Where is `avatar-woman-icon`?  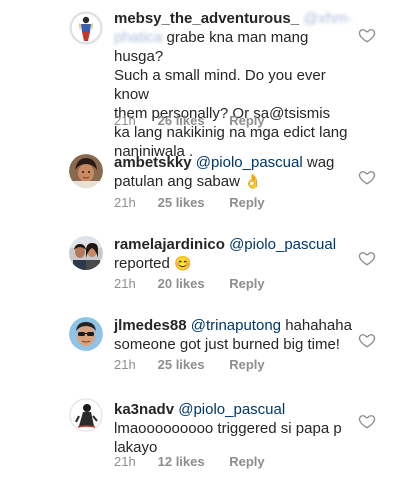 avatar-woman-icon is located at coordinates (86, 171).